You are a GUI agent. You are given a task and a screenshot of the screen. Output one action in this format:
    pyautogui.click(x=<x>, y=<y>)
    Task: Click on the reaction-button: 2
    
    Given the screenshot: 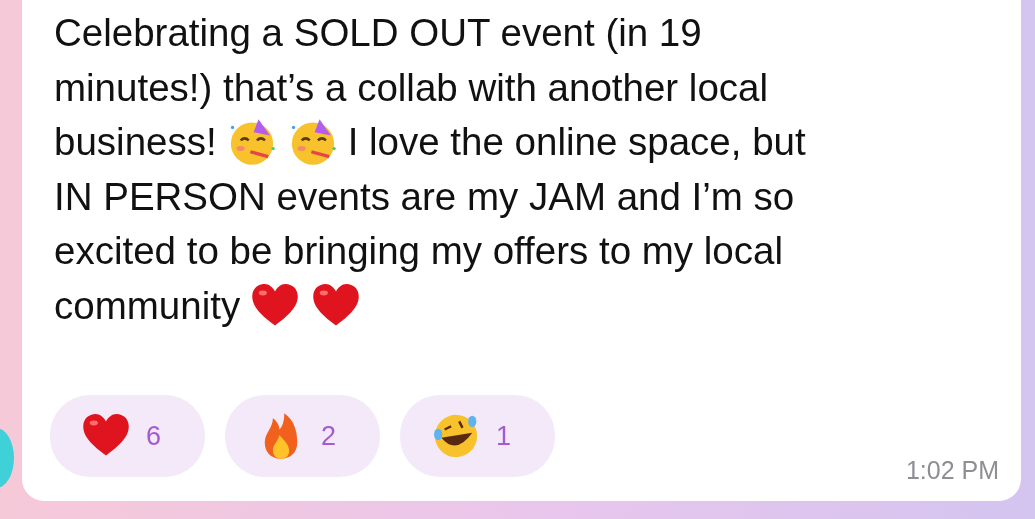 What is the action you would take?
    pyautogui.click(x=302, y=436)
    